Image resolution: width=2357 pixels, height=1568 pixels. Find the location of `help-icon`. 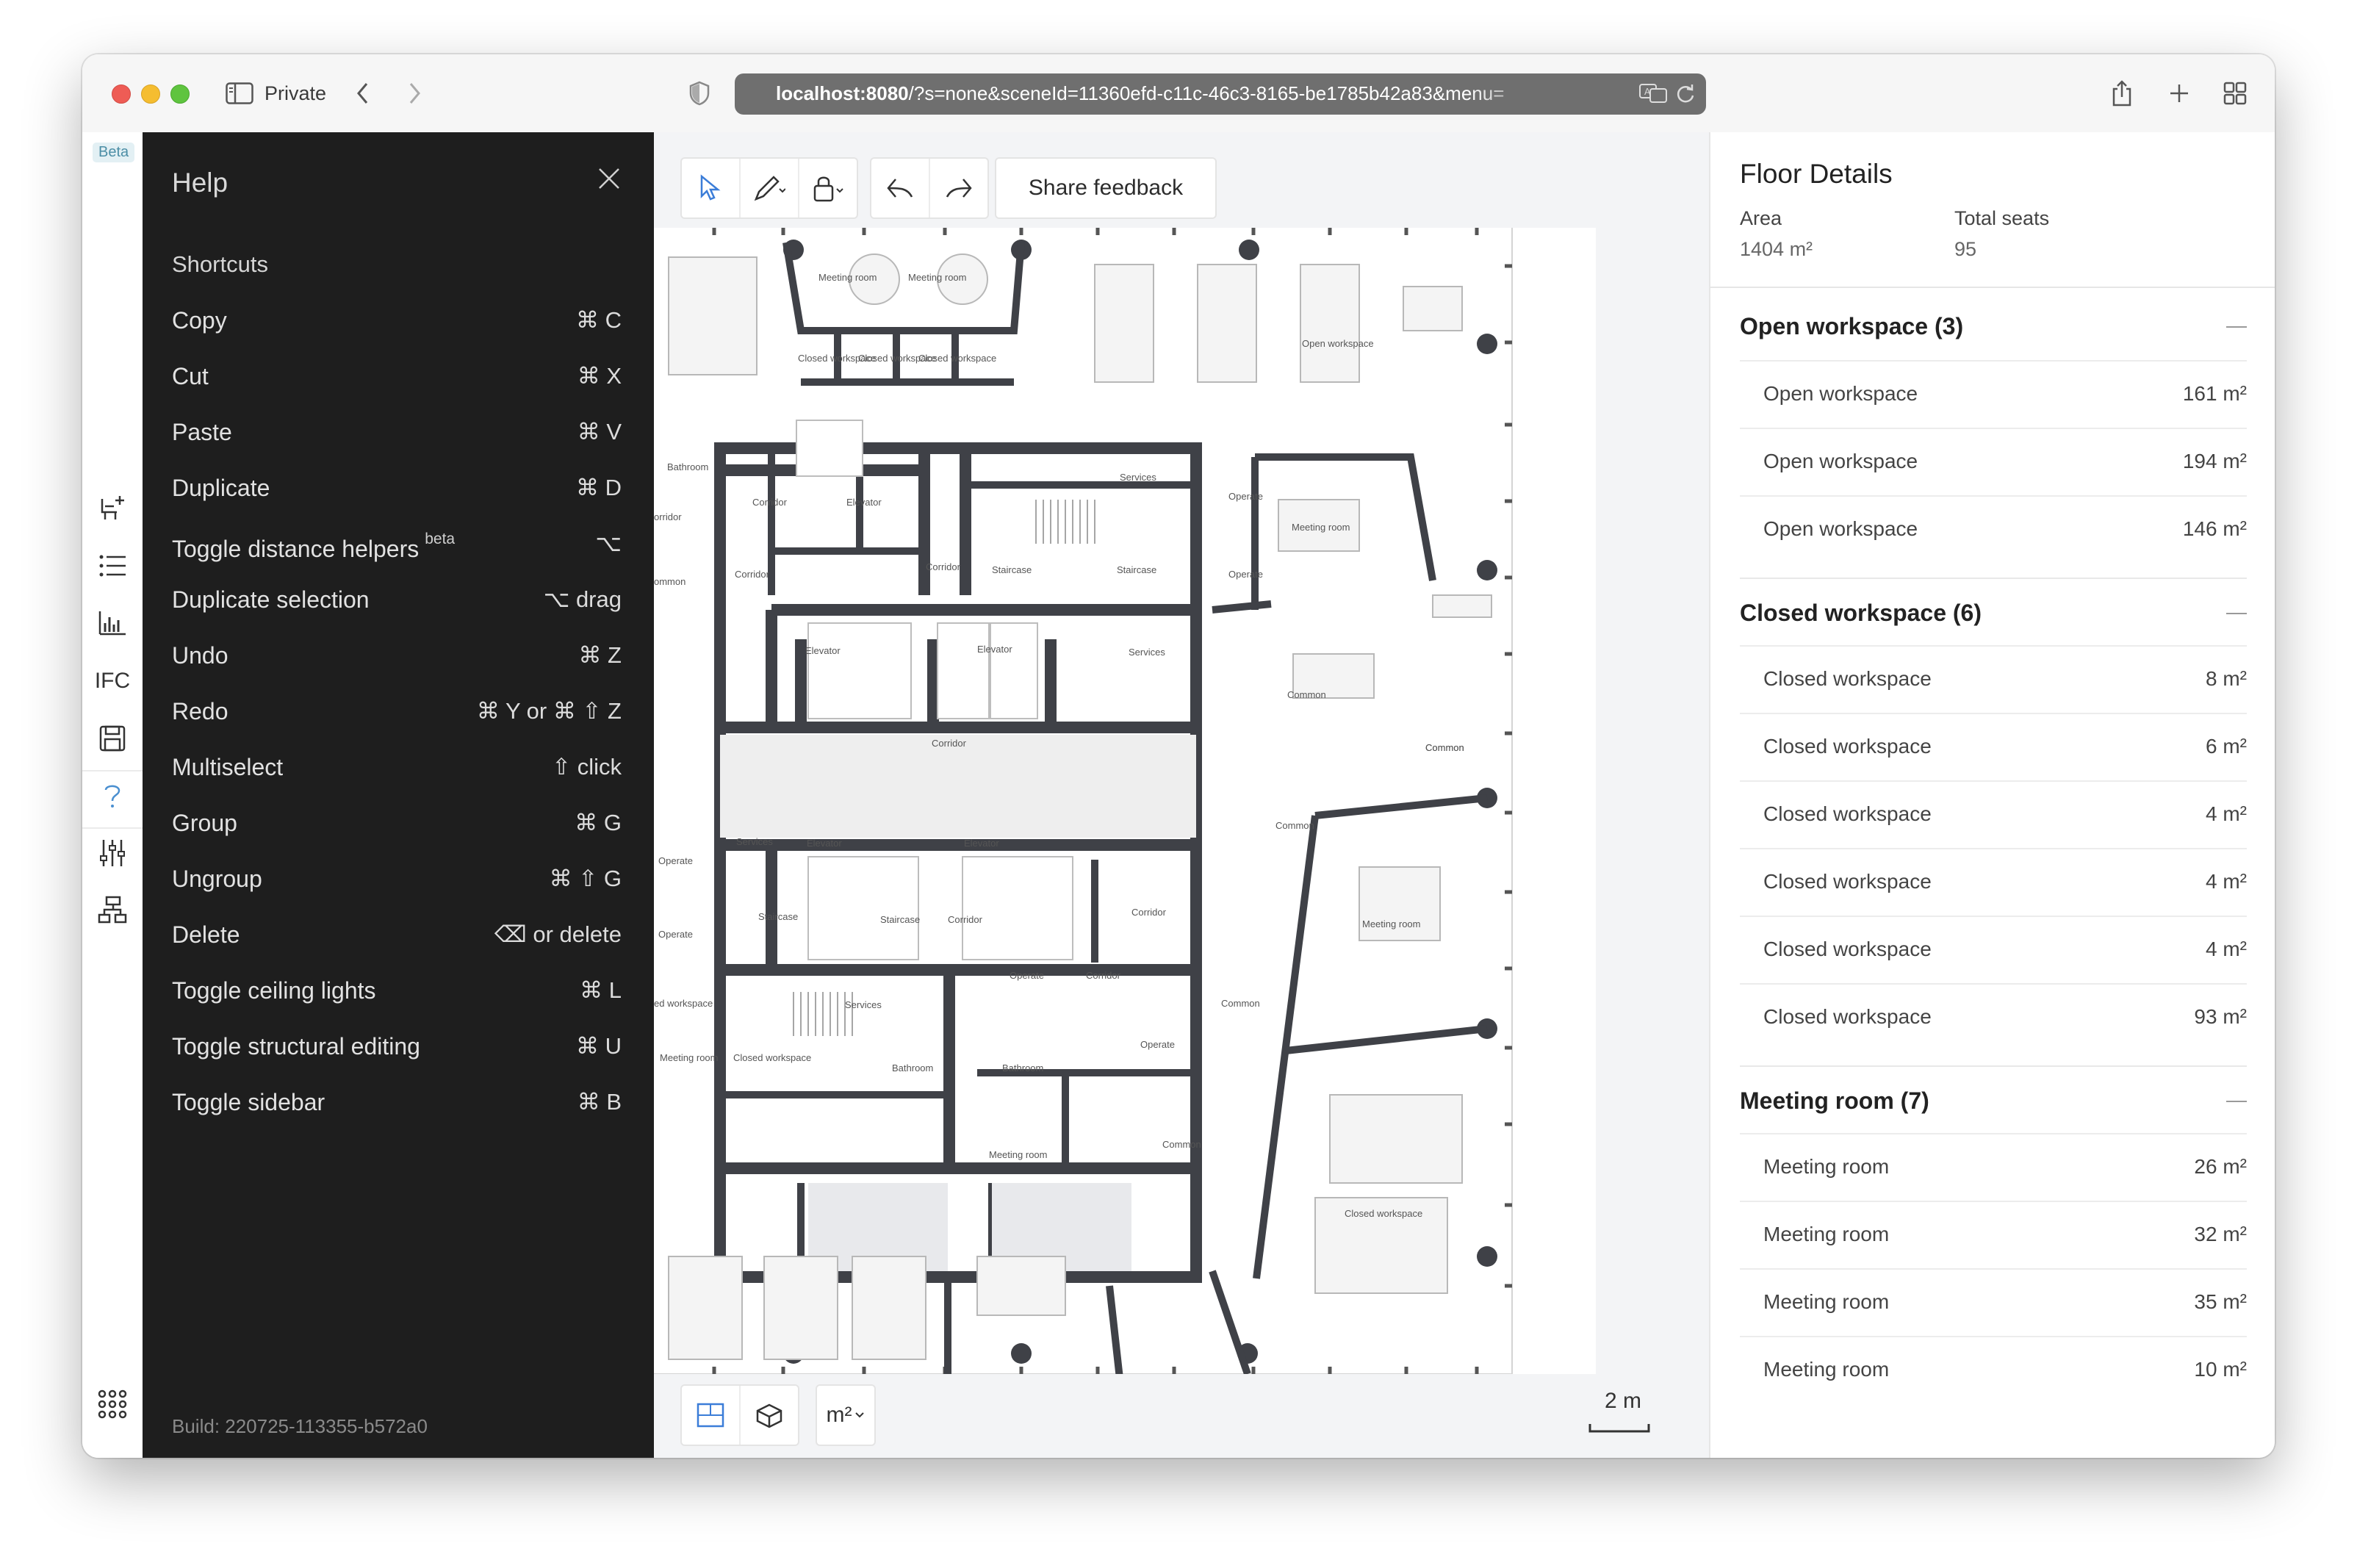

help-icon is located at coordinates (112, 796).